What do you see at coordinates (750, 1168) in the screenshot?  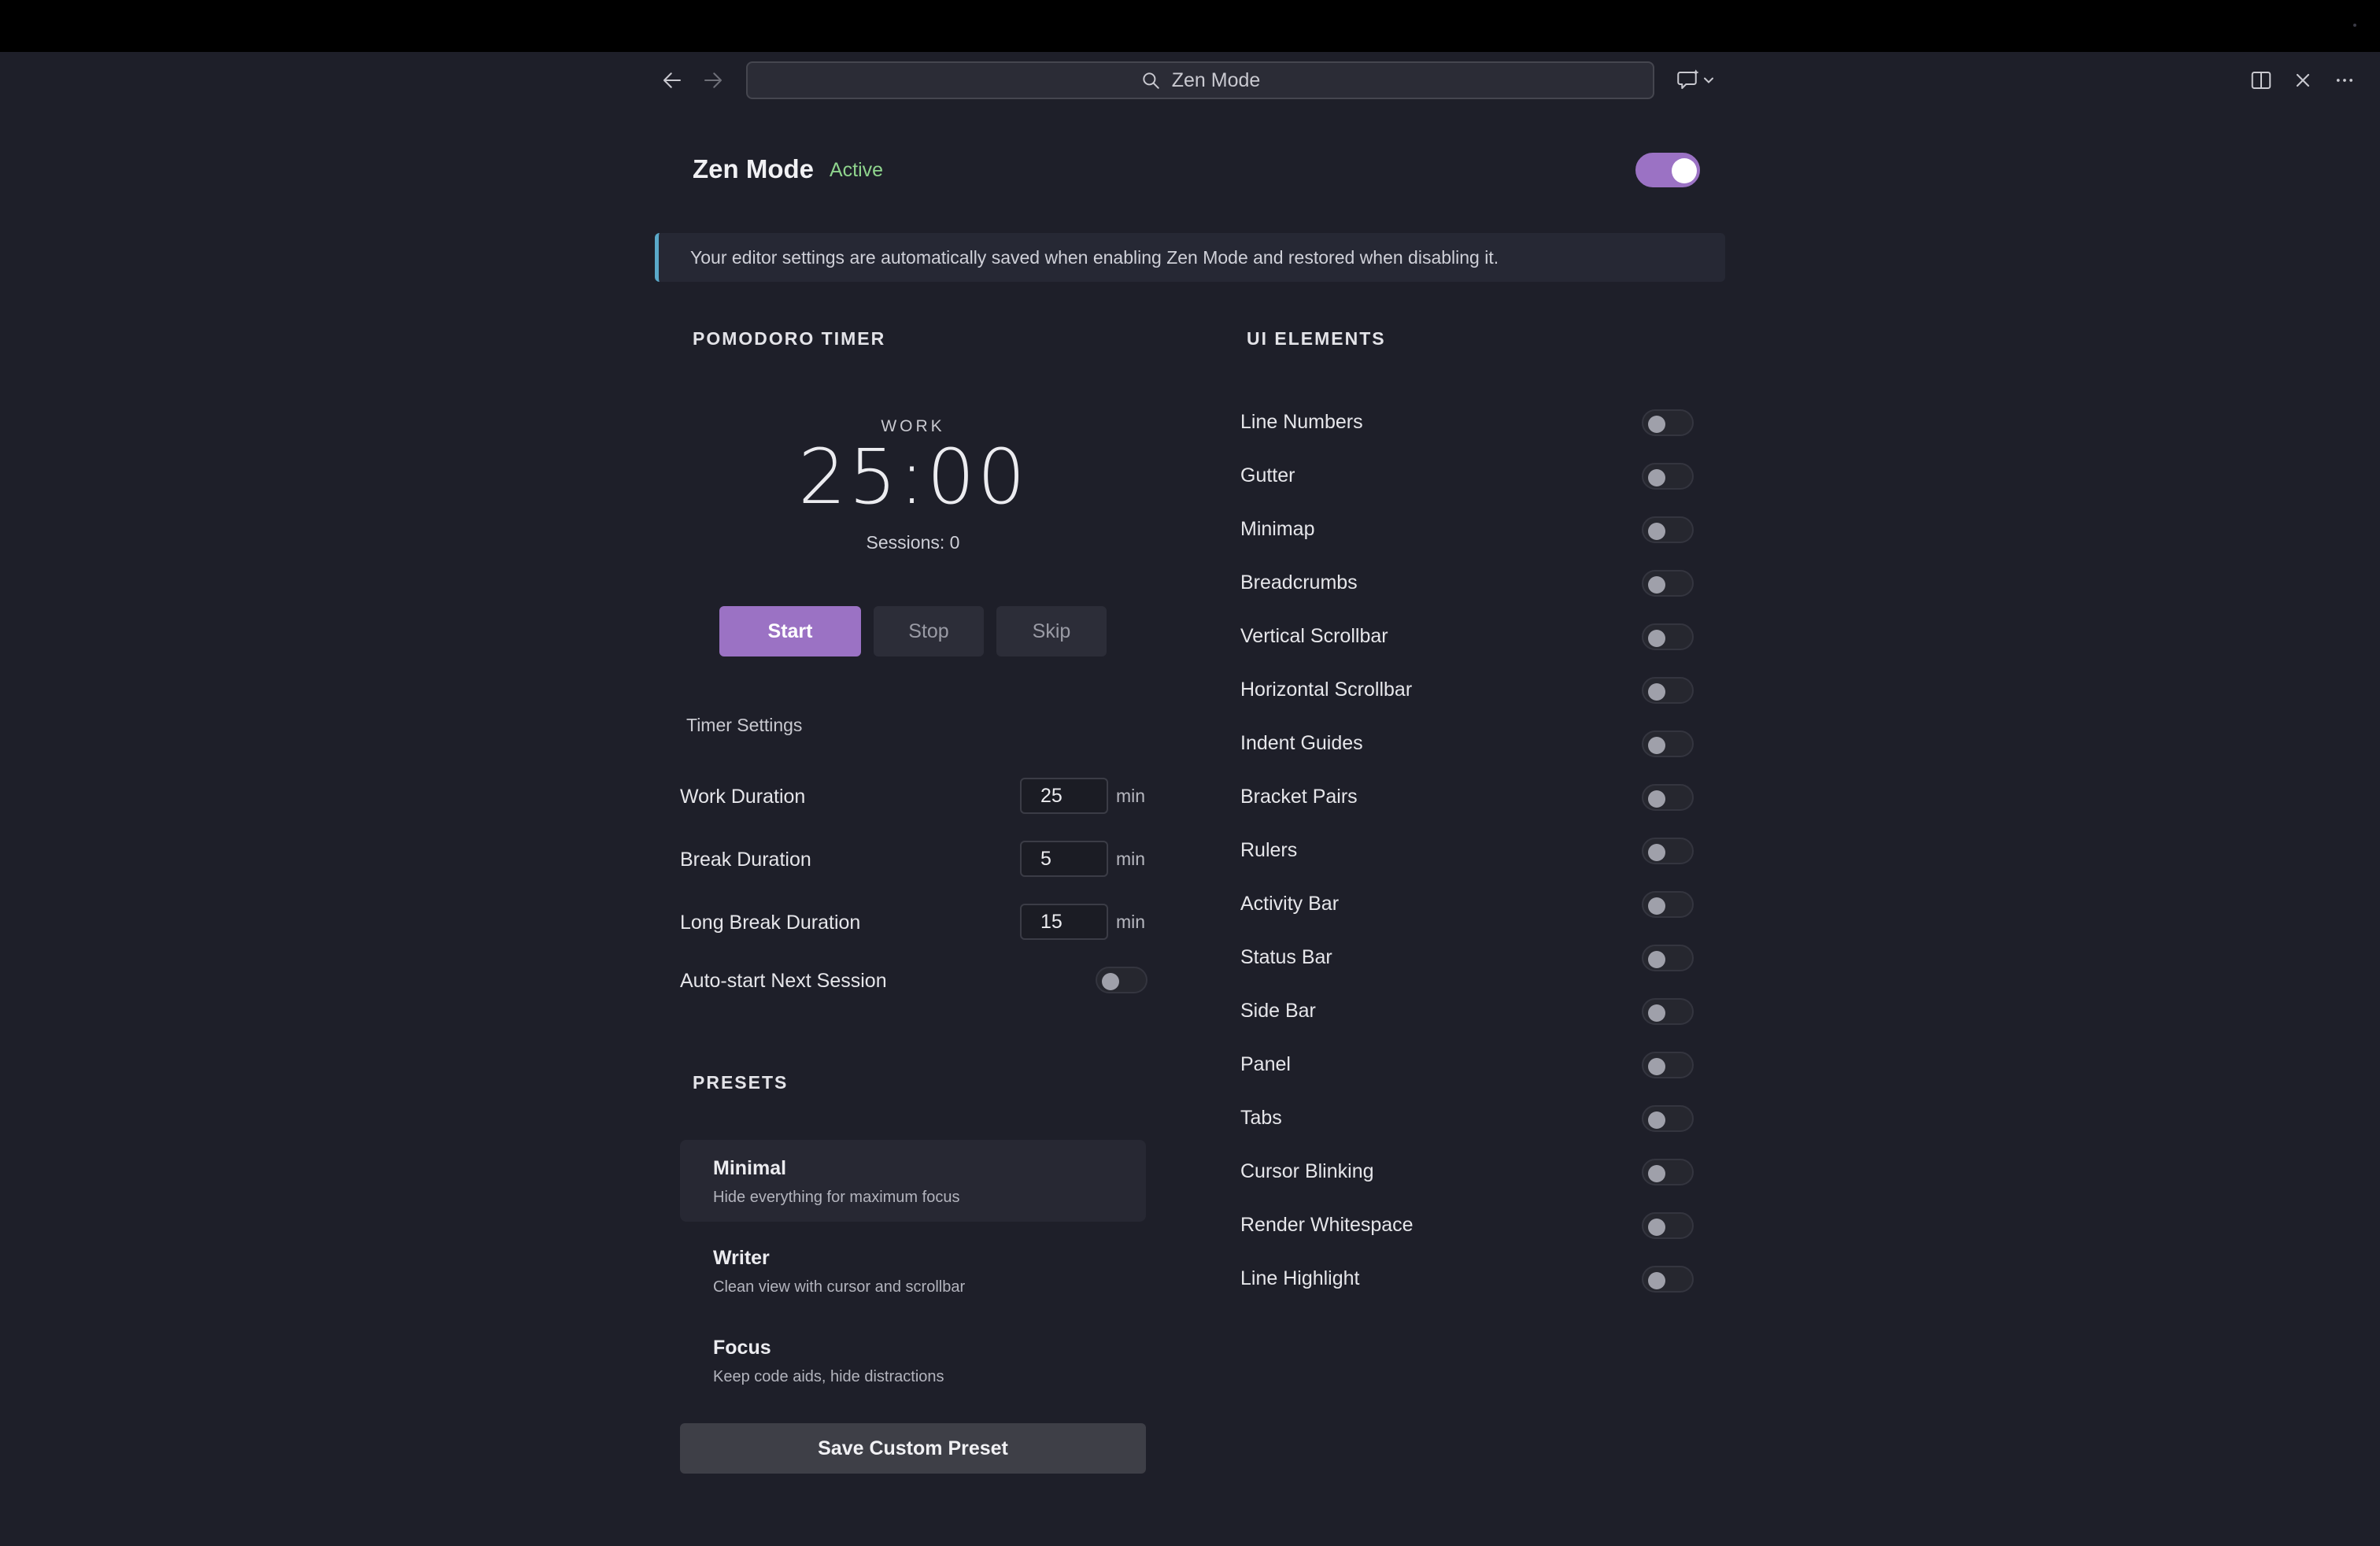 I see `preset-name: Minimal` at bounding box center [750, 1168].